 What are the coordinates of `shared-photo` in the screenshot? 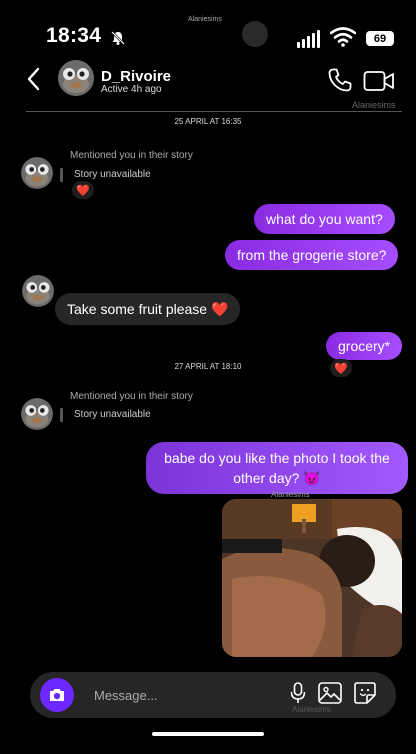 It's located at (312, 578).